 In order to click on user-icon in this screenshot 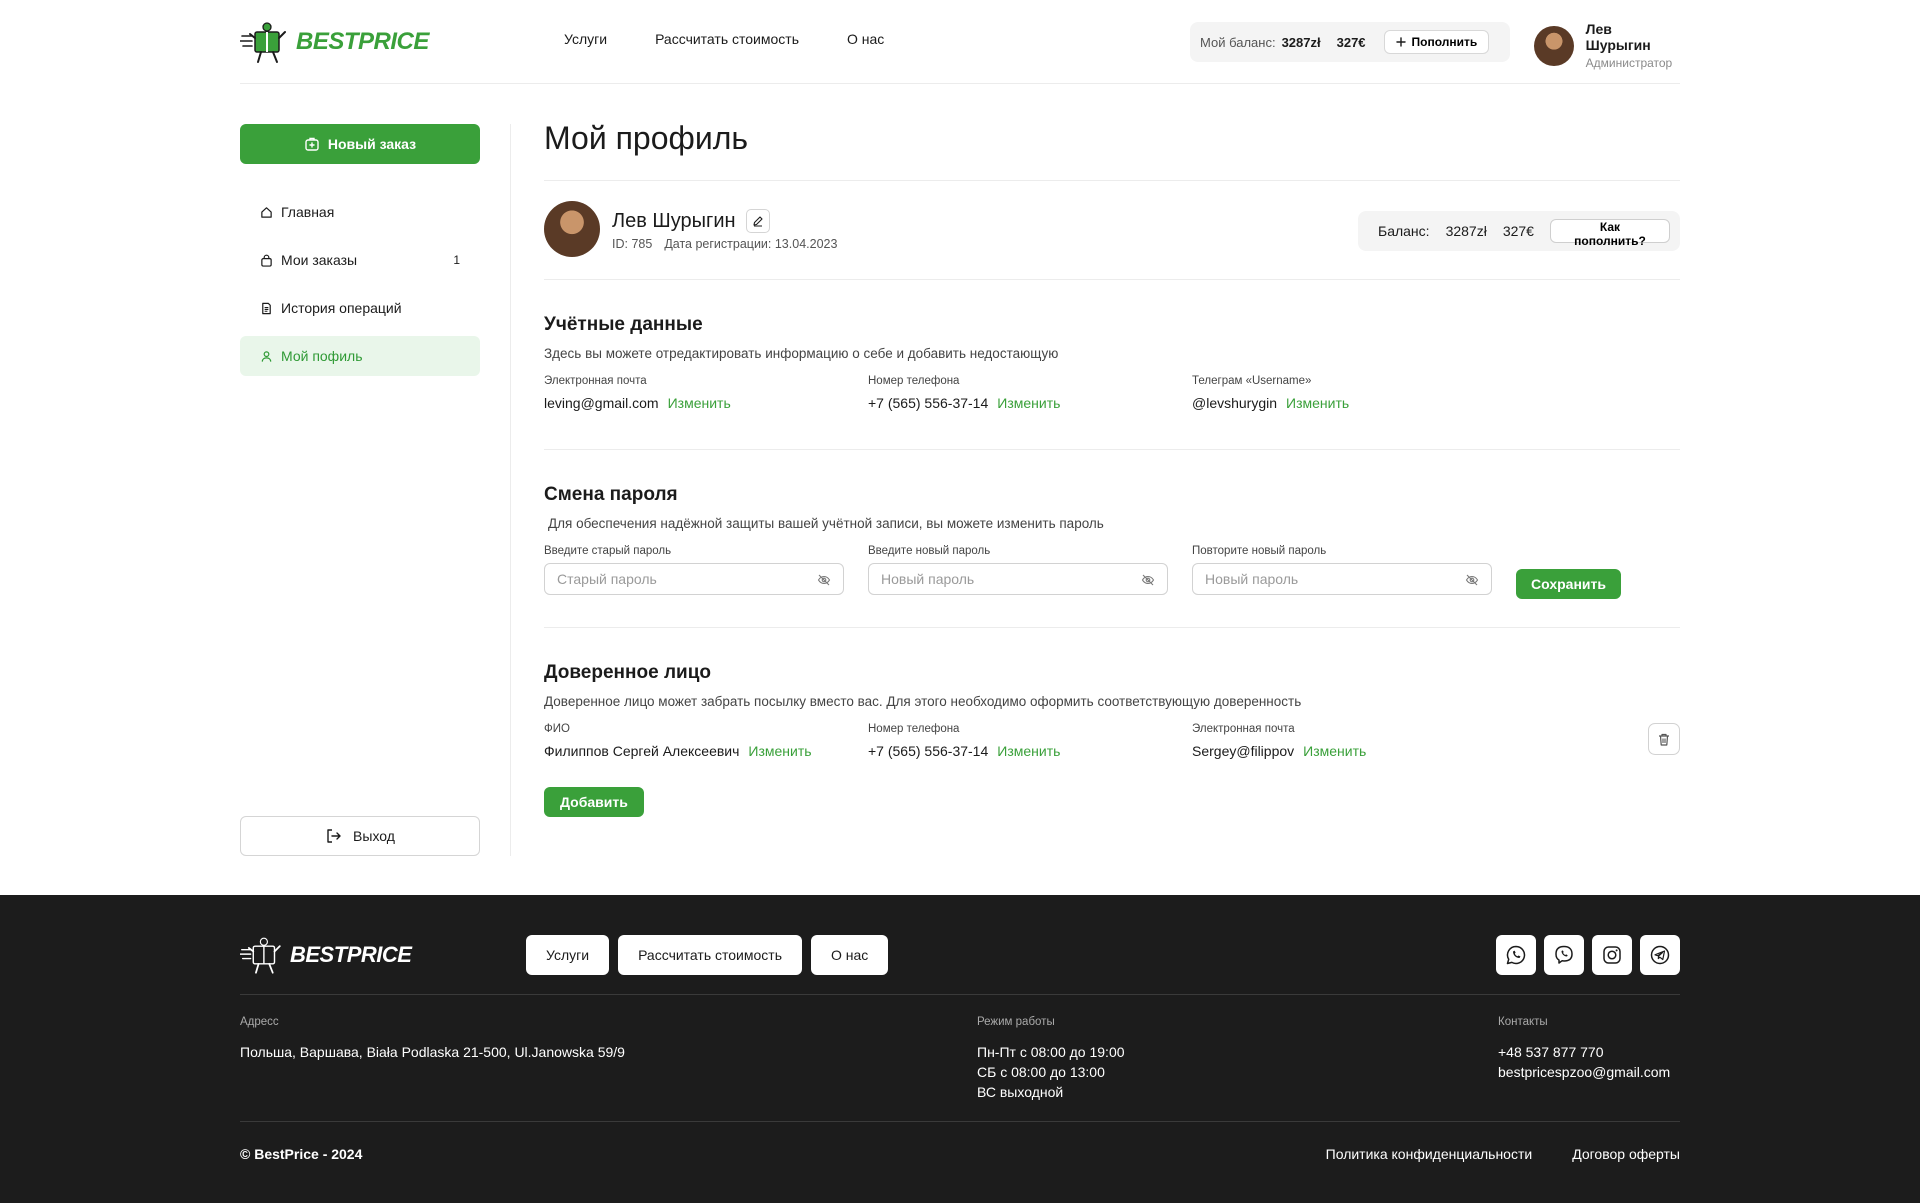, I will do `click(266, 356)`.